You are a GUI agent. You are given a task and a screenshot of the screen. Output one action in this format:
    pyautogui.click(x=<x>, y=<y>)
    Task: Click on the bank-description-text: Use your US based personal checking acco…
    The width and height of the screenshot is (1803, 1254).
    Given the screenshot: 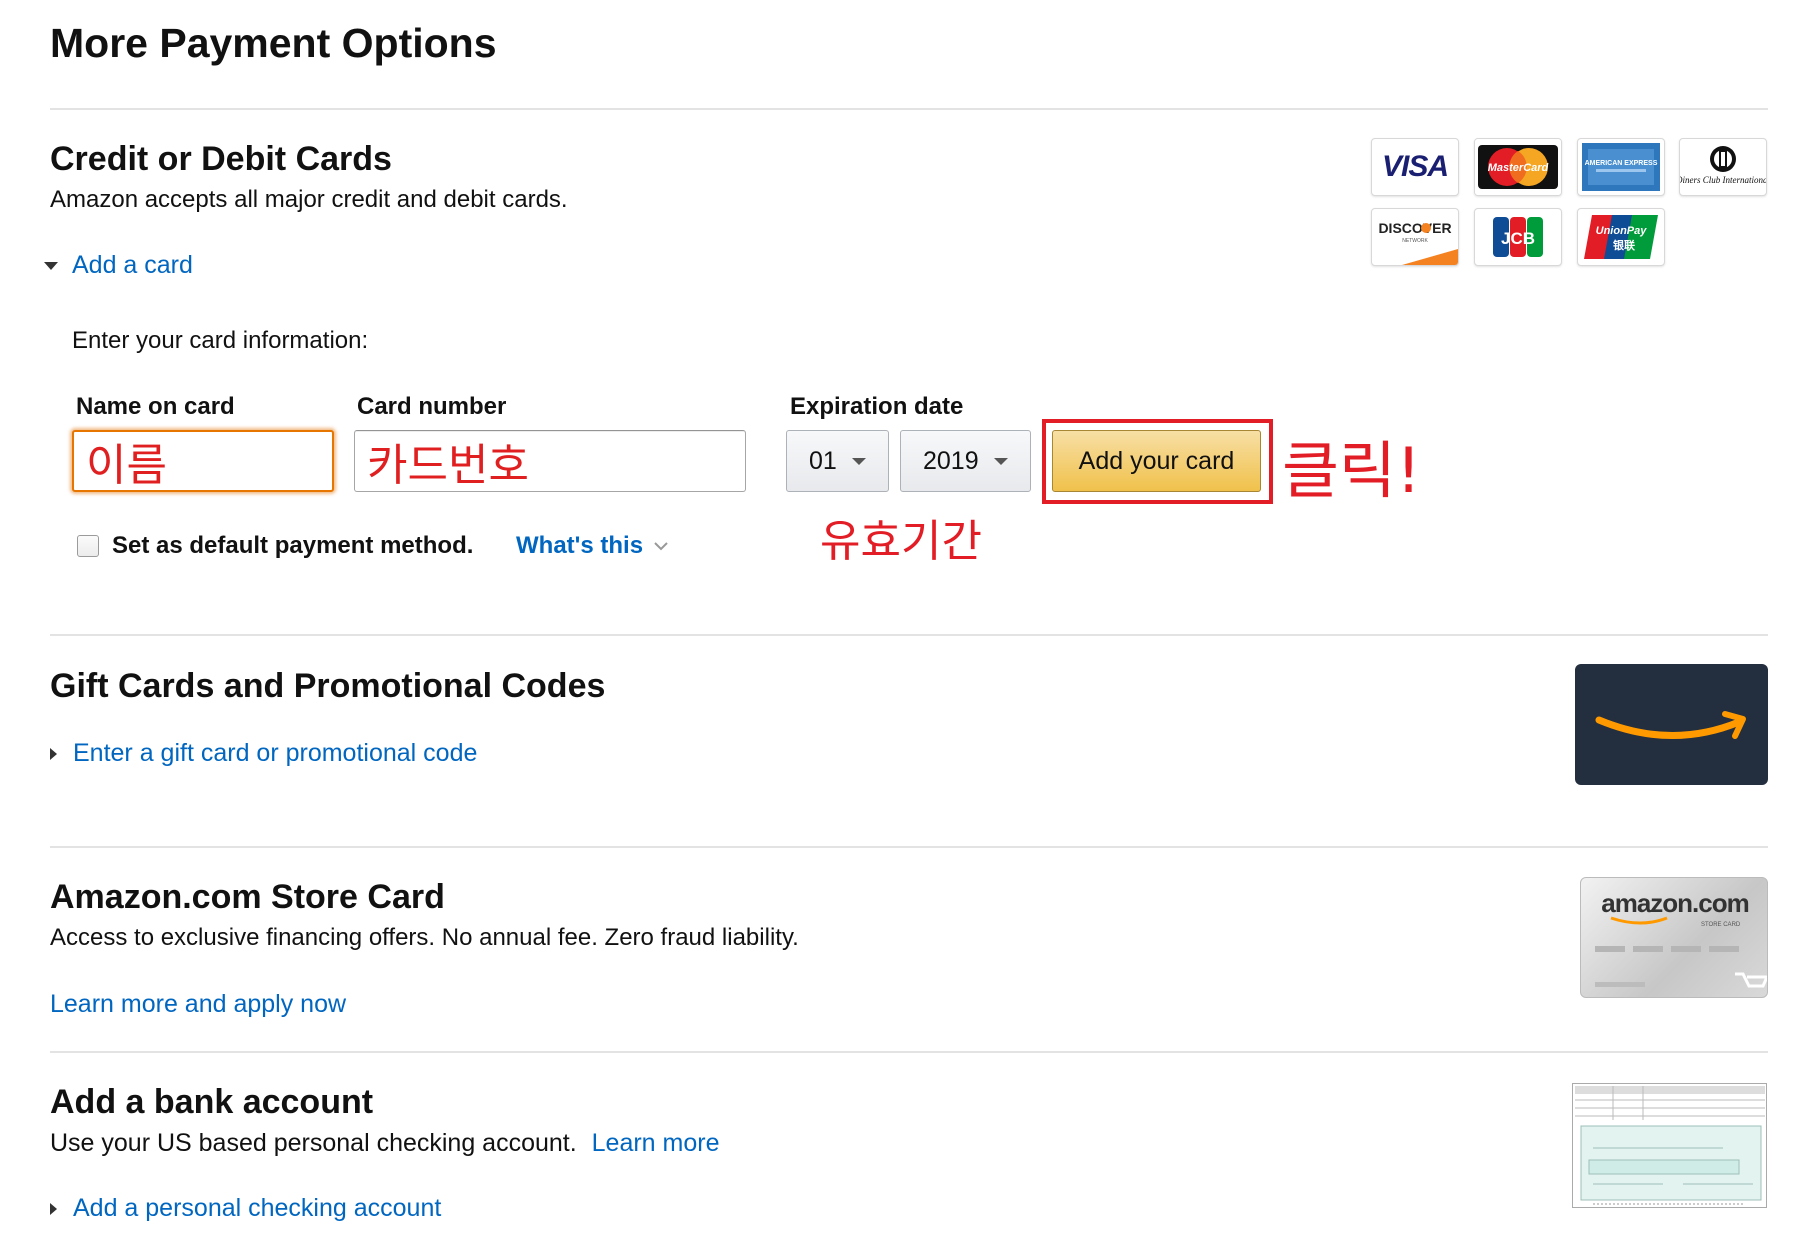 What is the action you would take?
    pyautogui.click(x=313, y=1143)
    